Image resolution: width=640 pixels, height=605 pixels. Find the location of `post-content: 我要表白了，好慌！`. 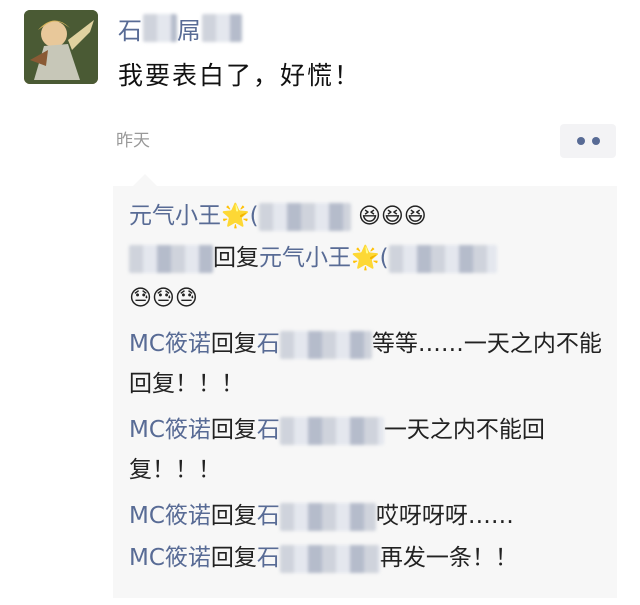

post-content: 我要表白了，好慌！ is located at coordinates (240, 75).